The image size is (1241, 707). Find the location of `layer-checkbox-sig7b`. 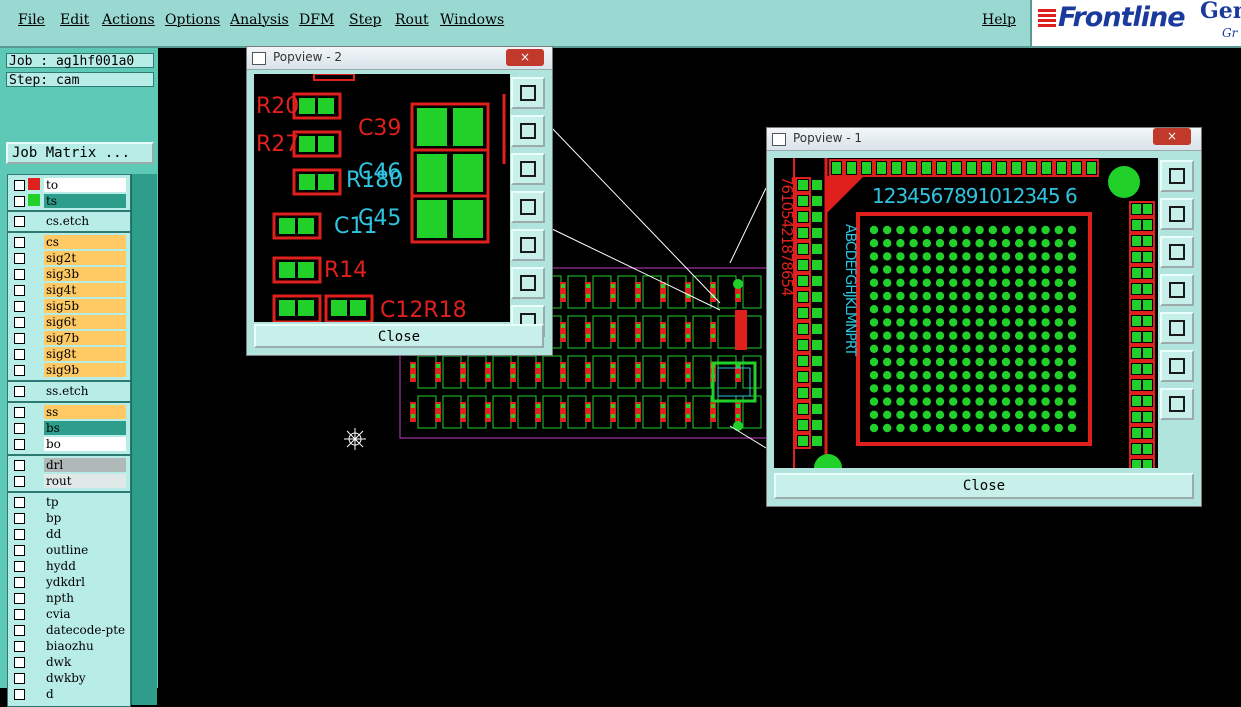

layer-checkbox-sig7b is located at coordinates (19, 338).